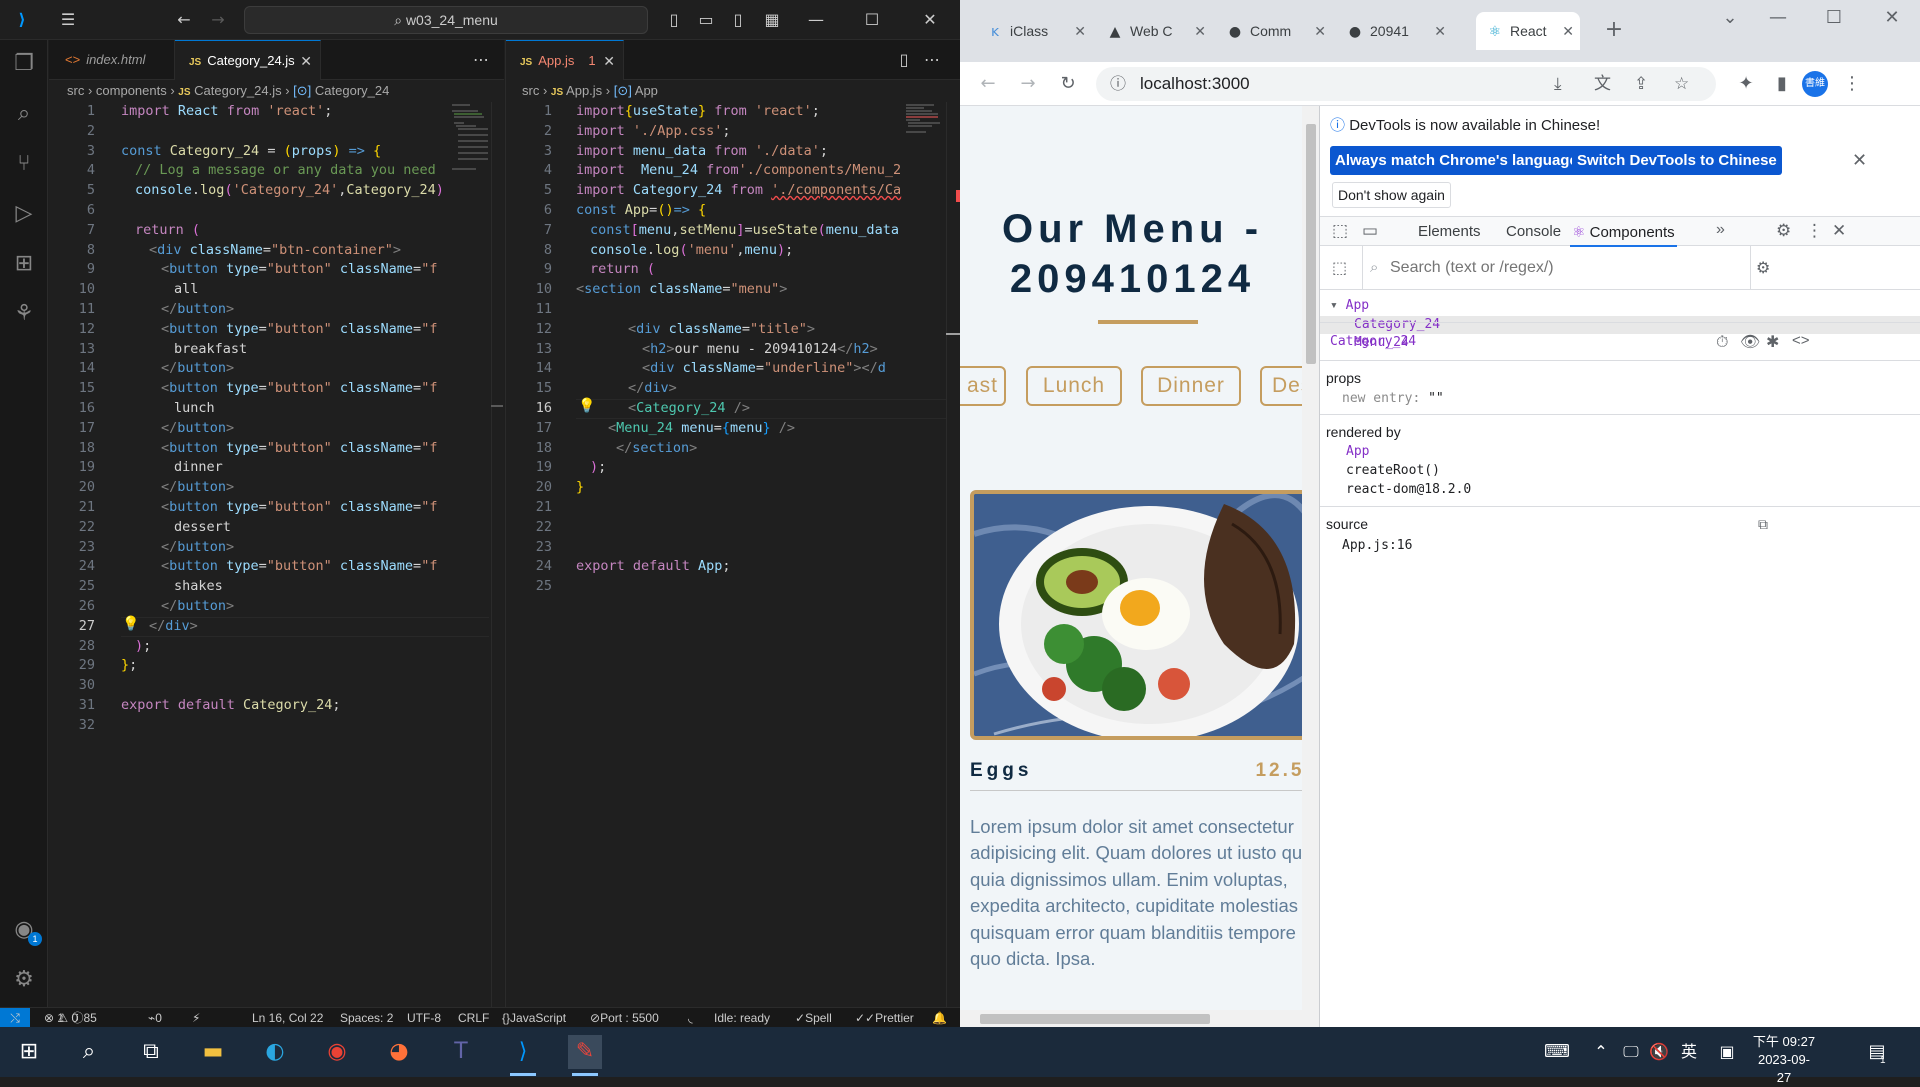 The height and width of the screenshot is (1087, 1920). I want to click on chrome-menu-icon: ⋮, so click(1852, 84).